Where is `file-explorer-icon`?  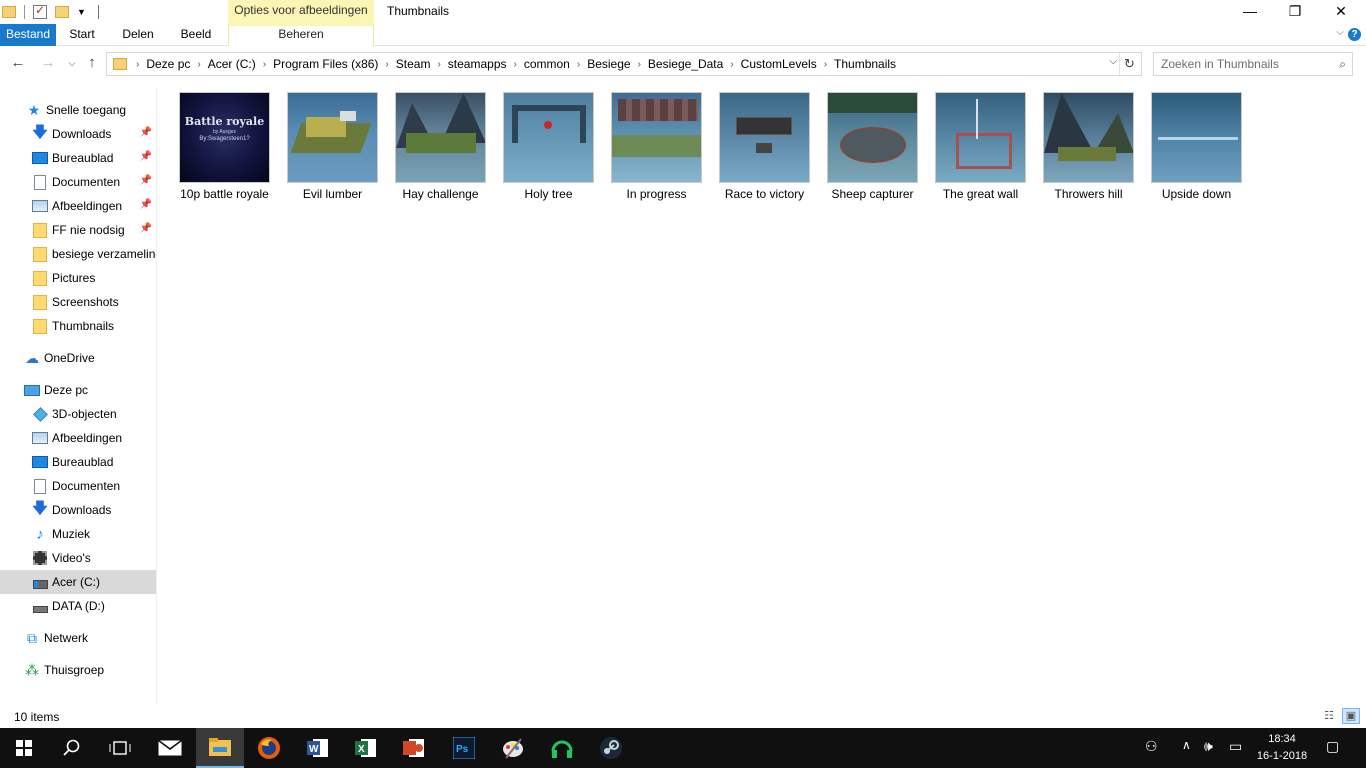 file-explorer-icon is located at coordinates (220, 748).